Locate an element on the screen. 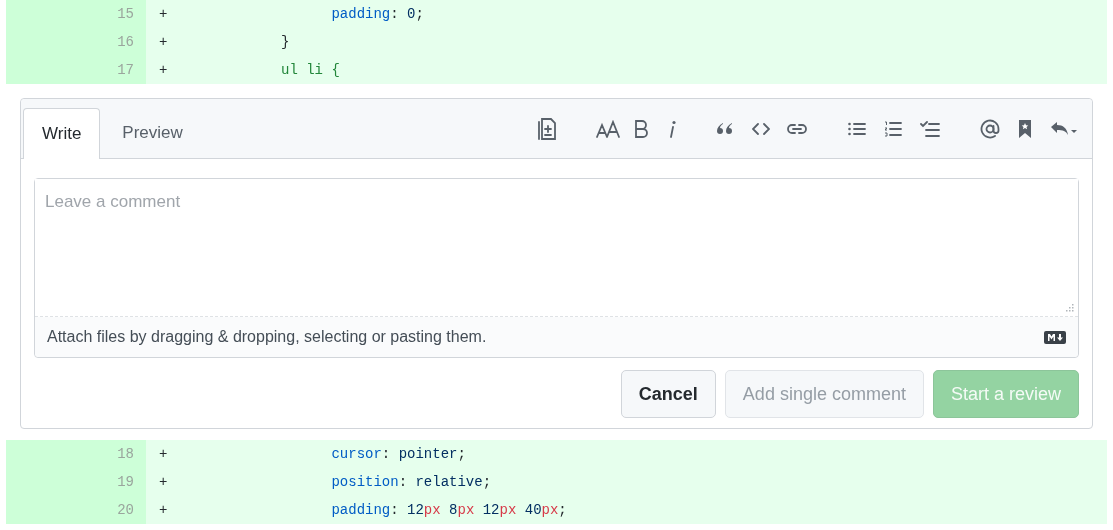  bold-icon is located at coordinates (641, 128).